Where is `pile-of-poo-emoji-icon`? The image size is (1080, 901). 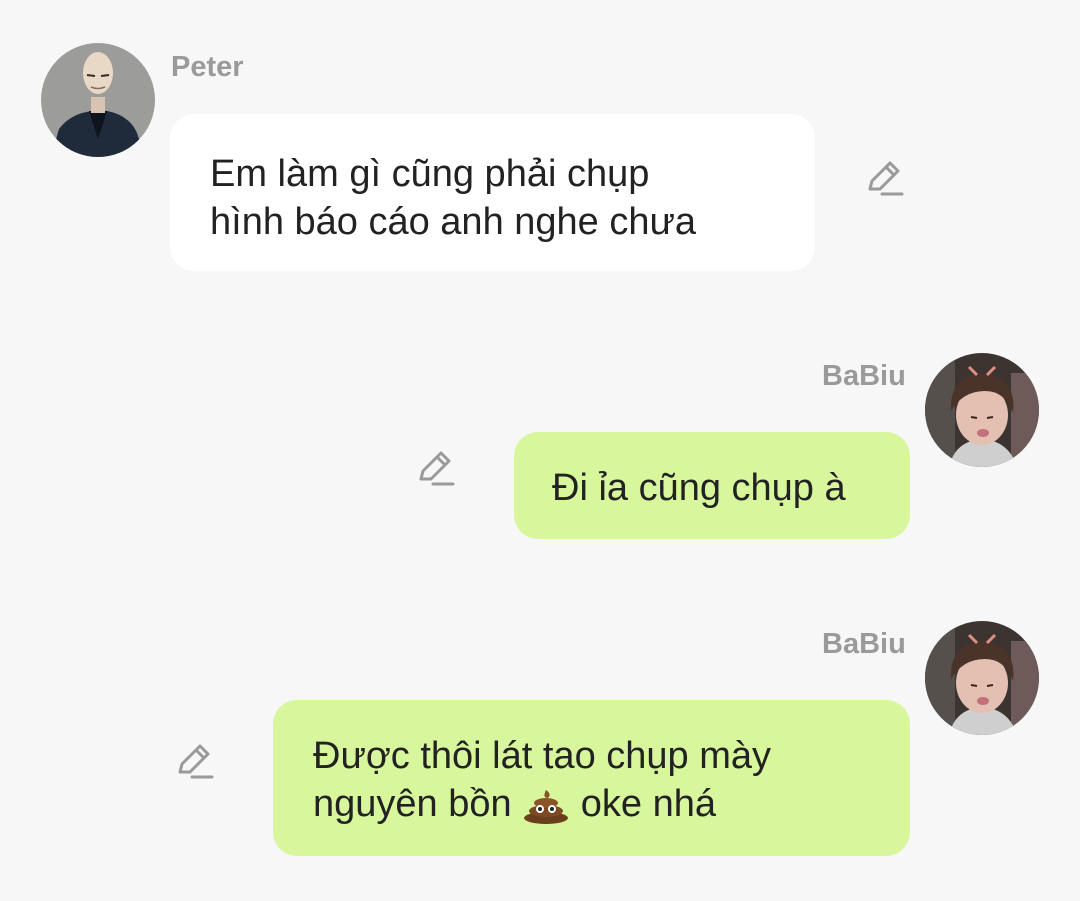 pile-of-poo-emoji-icon is located at coordinates (546, 804).